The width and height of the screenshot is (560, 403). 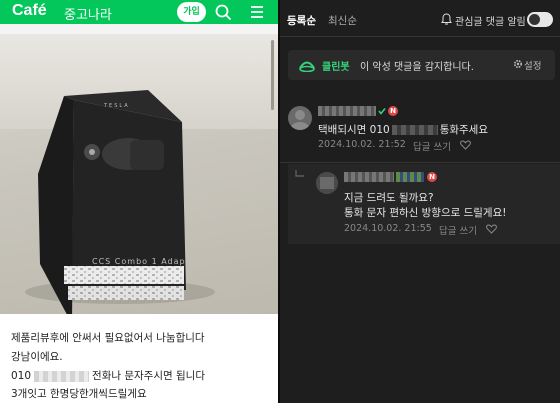 I want to click on bell-icon, so click(x=446, y=19).